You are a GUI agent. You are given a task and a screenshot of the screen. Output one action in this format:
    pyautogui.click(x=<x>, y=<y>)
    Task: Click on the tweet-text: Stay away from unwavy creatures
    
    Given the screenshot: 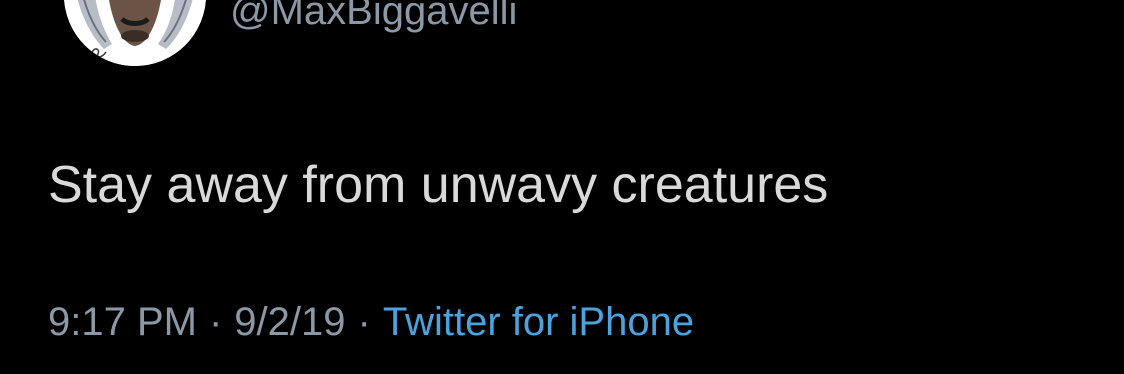 What is the action you would take?
    pyautogui.click(x=438, y=185)
    